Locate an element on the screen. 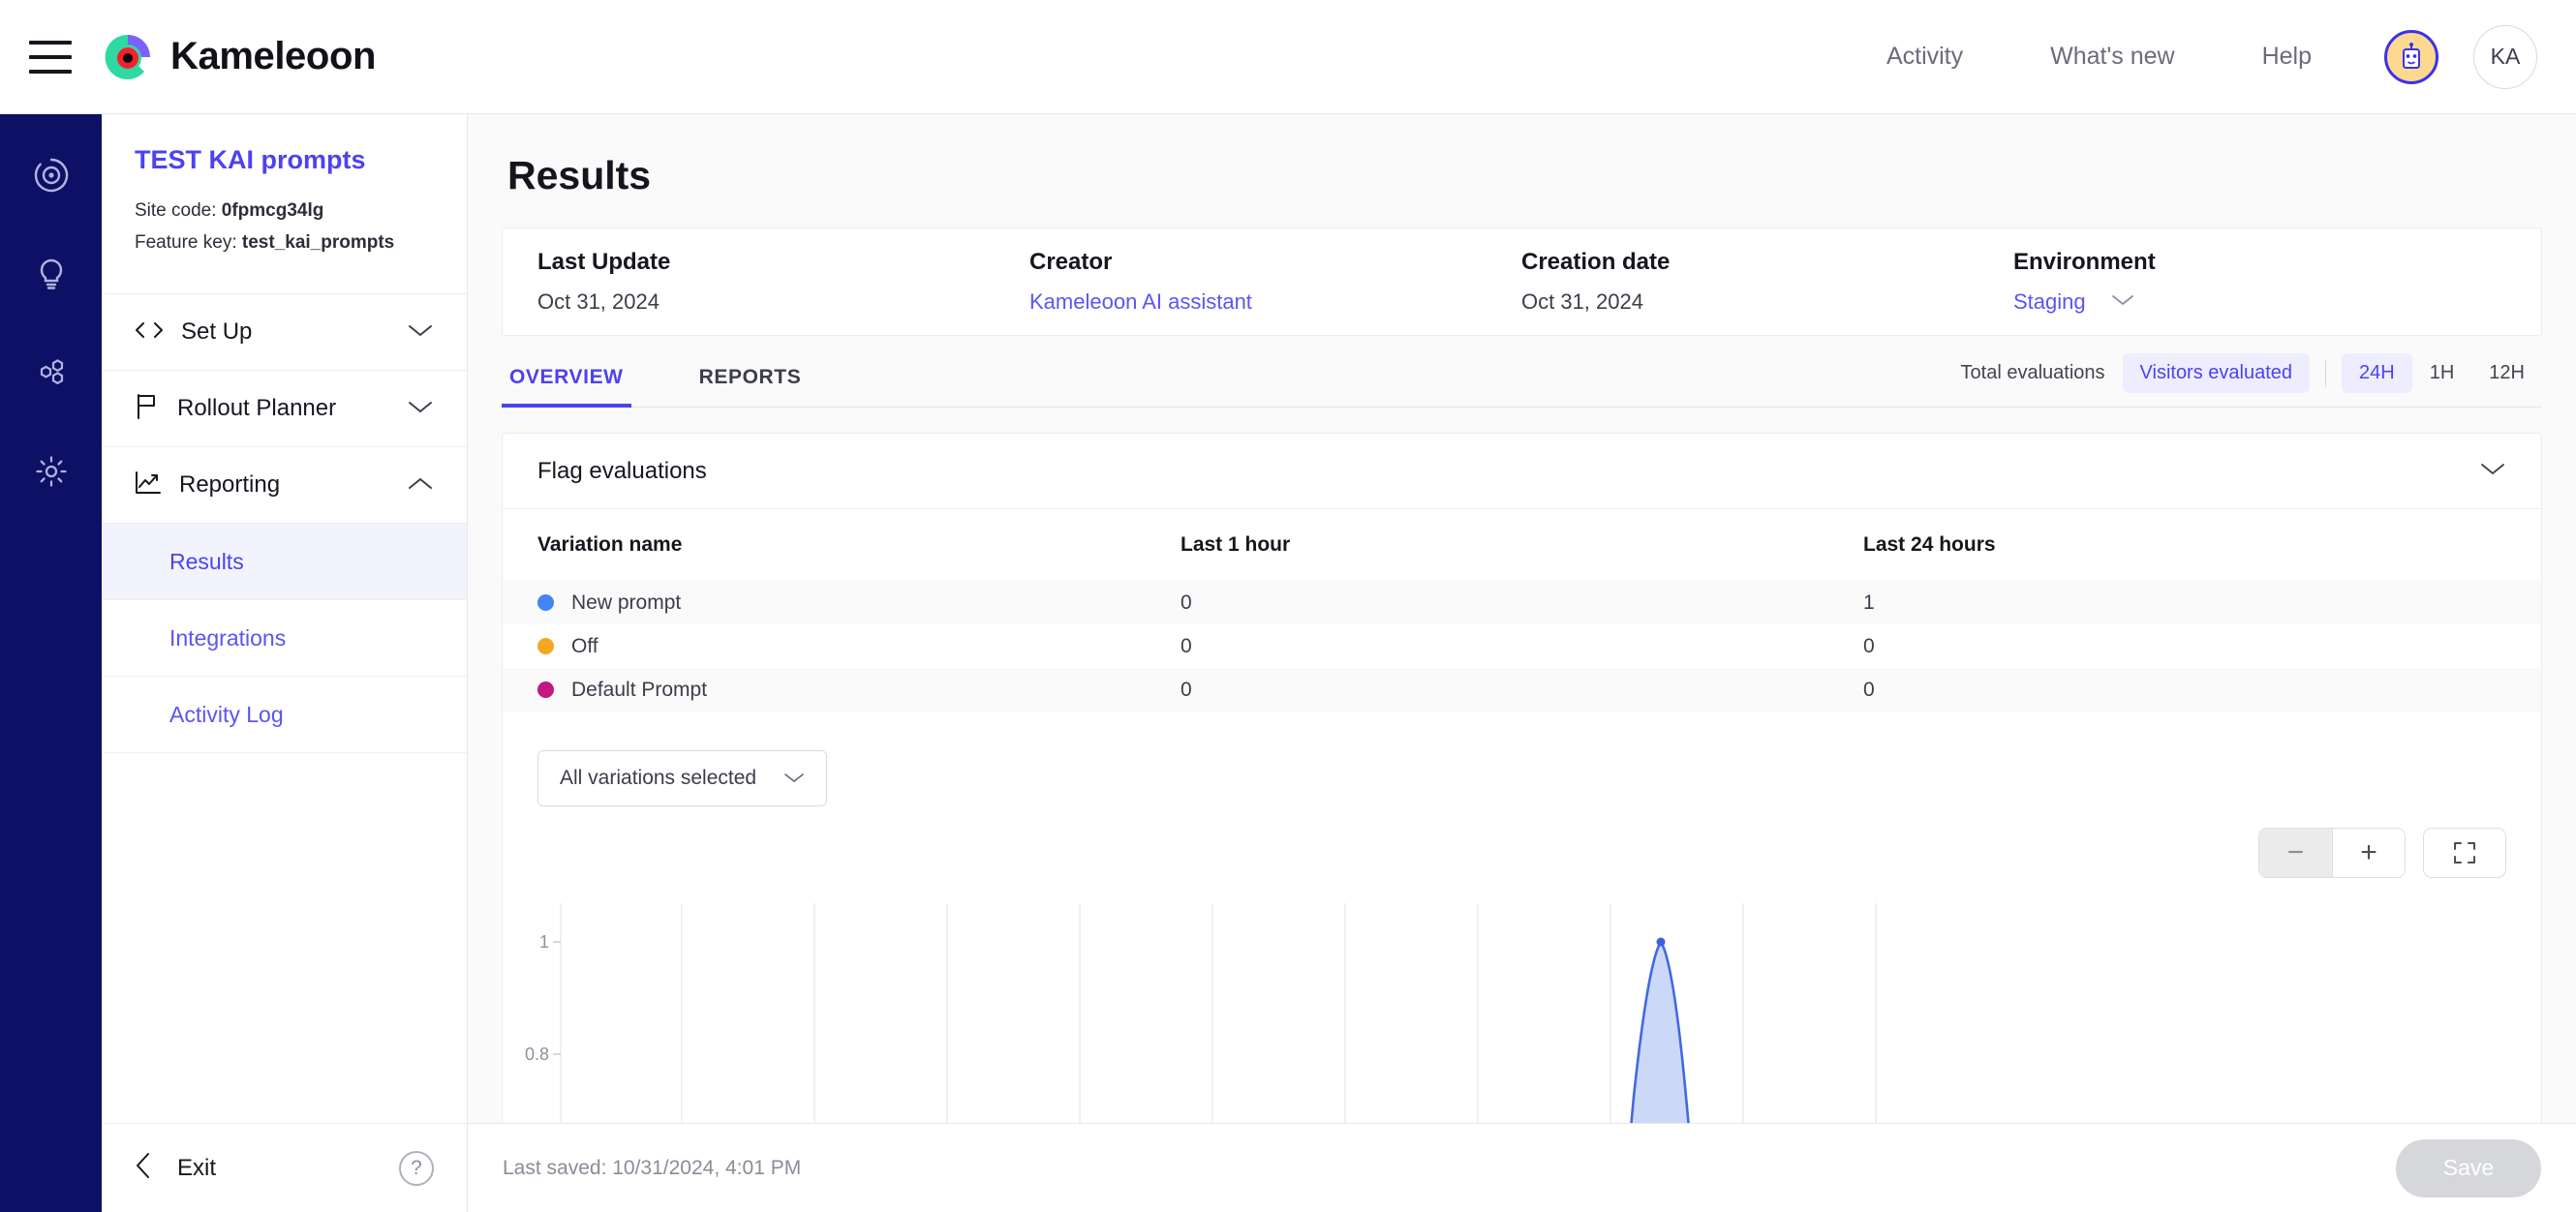 The image size is (2576, 1212). nav-link-whats-new: What's new is located at coordinates (2112, 57).